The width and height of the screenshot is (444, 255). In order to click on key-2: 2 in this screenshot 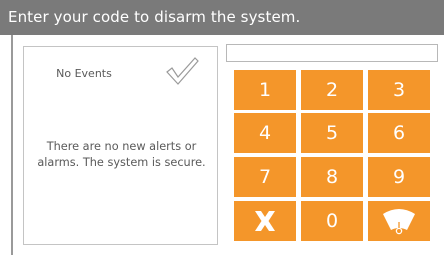, I will do `click(332, 90)`.